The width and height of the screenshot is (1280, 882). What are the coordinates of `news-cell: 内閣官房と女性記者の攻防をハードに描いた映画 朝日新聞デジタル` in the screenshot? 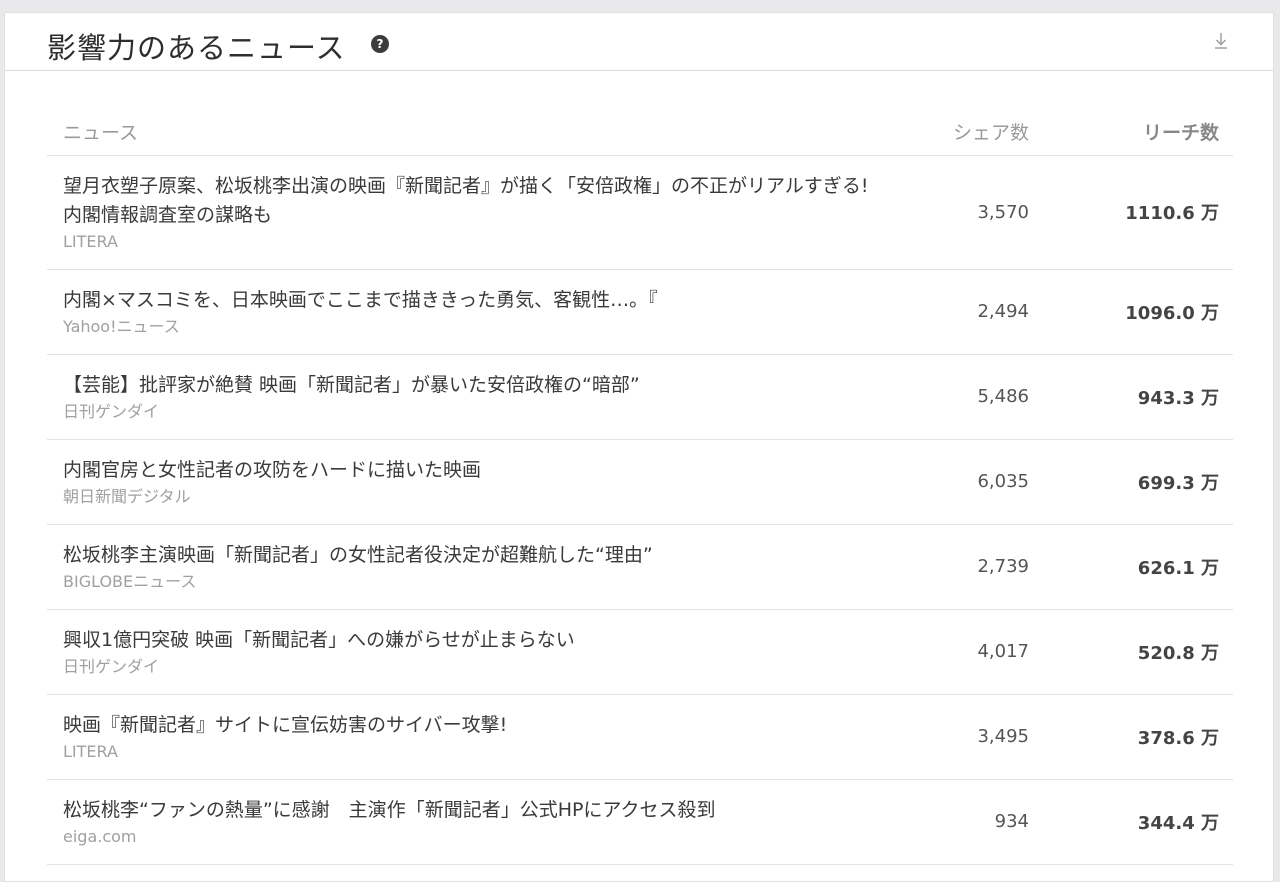 It's located at (470, 482).